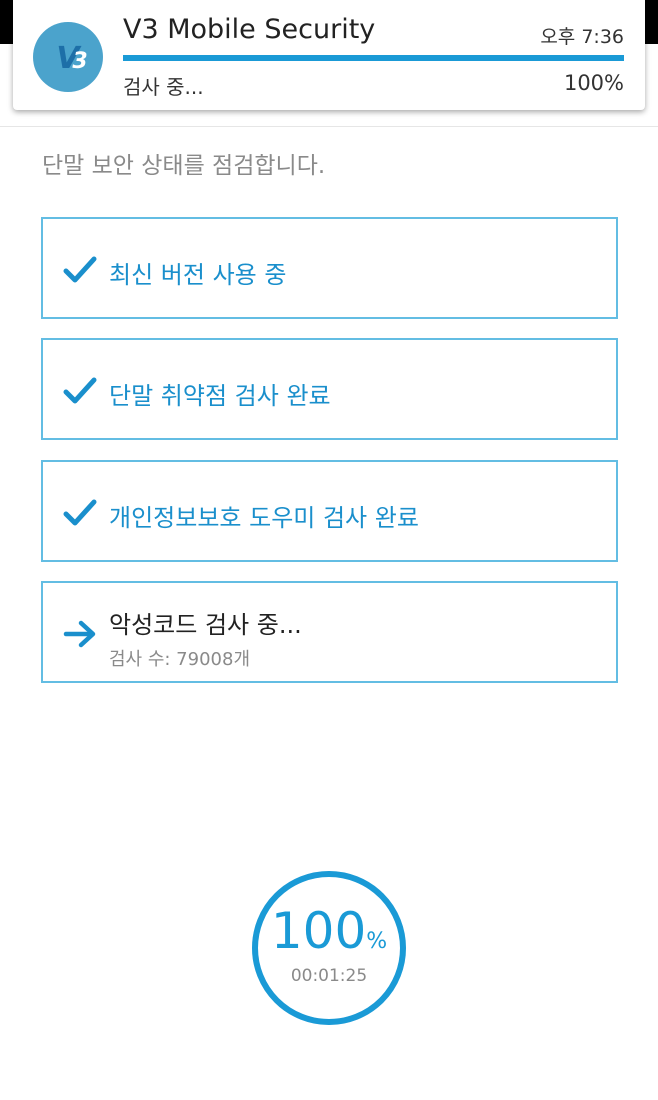  I want to click on scan-percent: 100%, so click(329, 931).